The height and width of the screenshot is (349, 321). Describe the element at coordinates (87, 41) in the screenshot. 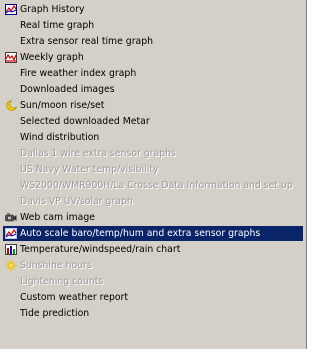

I see `menu-item-label: Extra sensor real time graph` at that location.